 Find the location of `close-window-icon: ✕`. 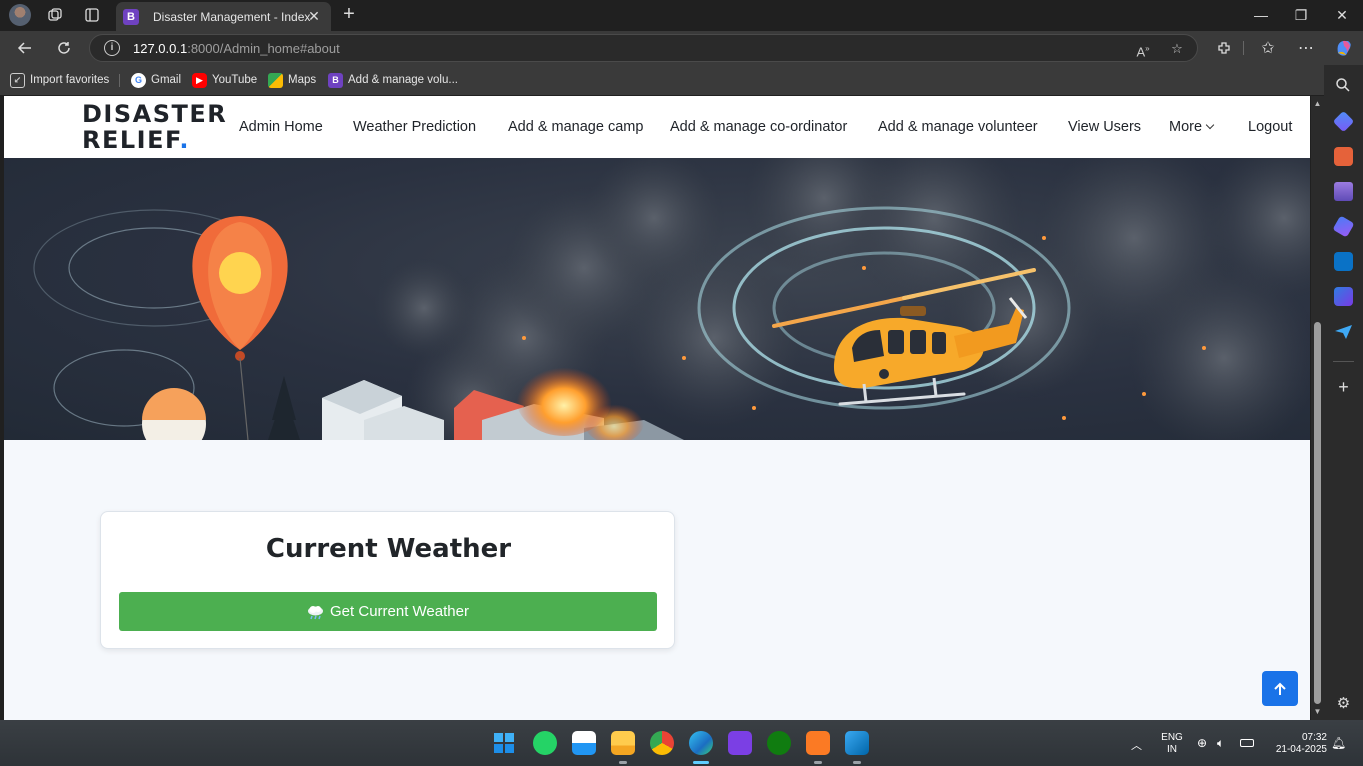

close-window-icon: ✕ is located at coordinates (1342, 15).